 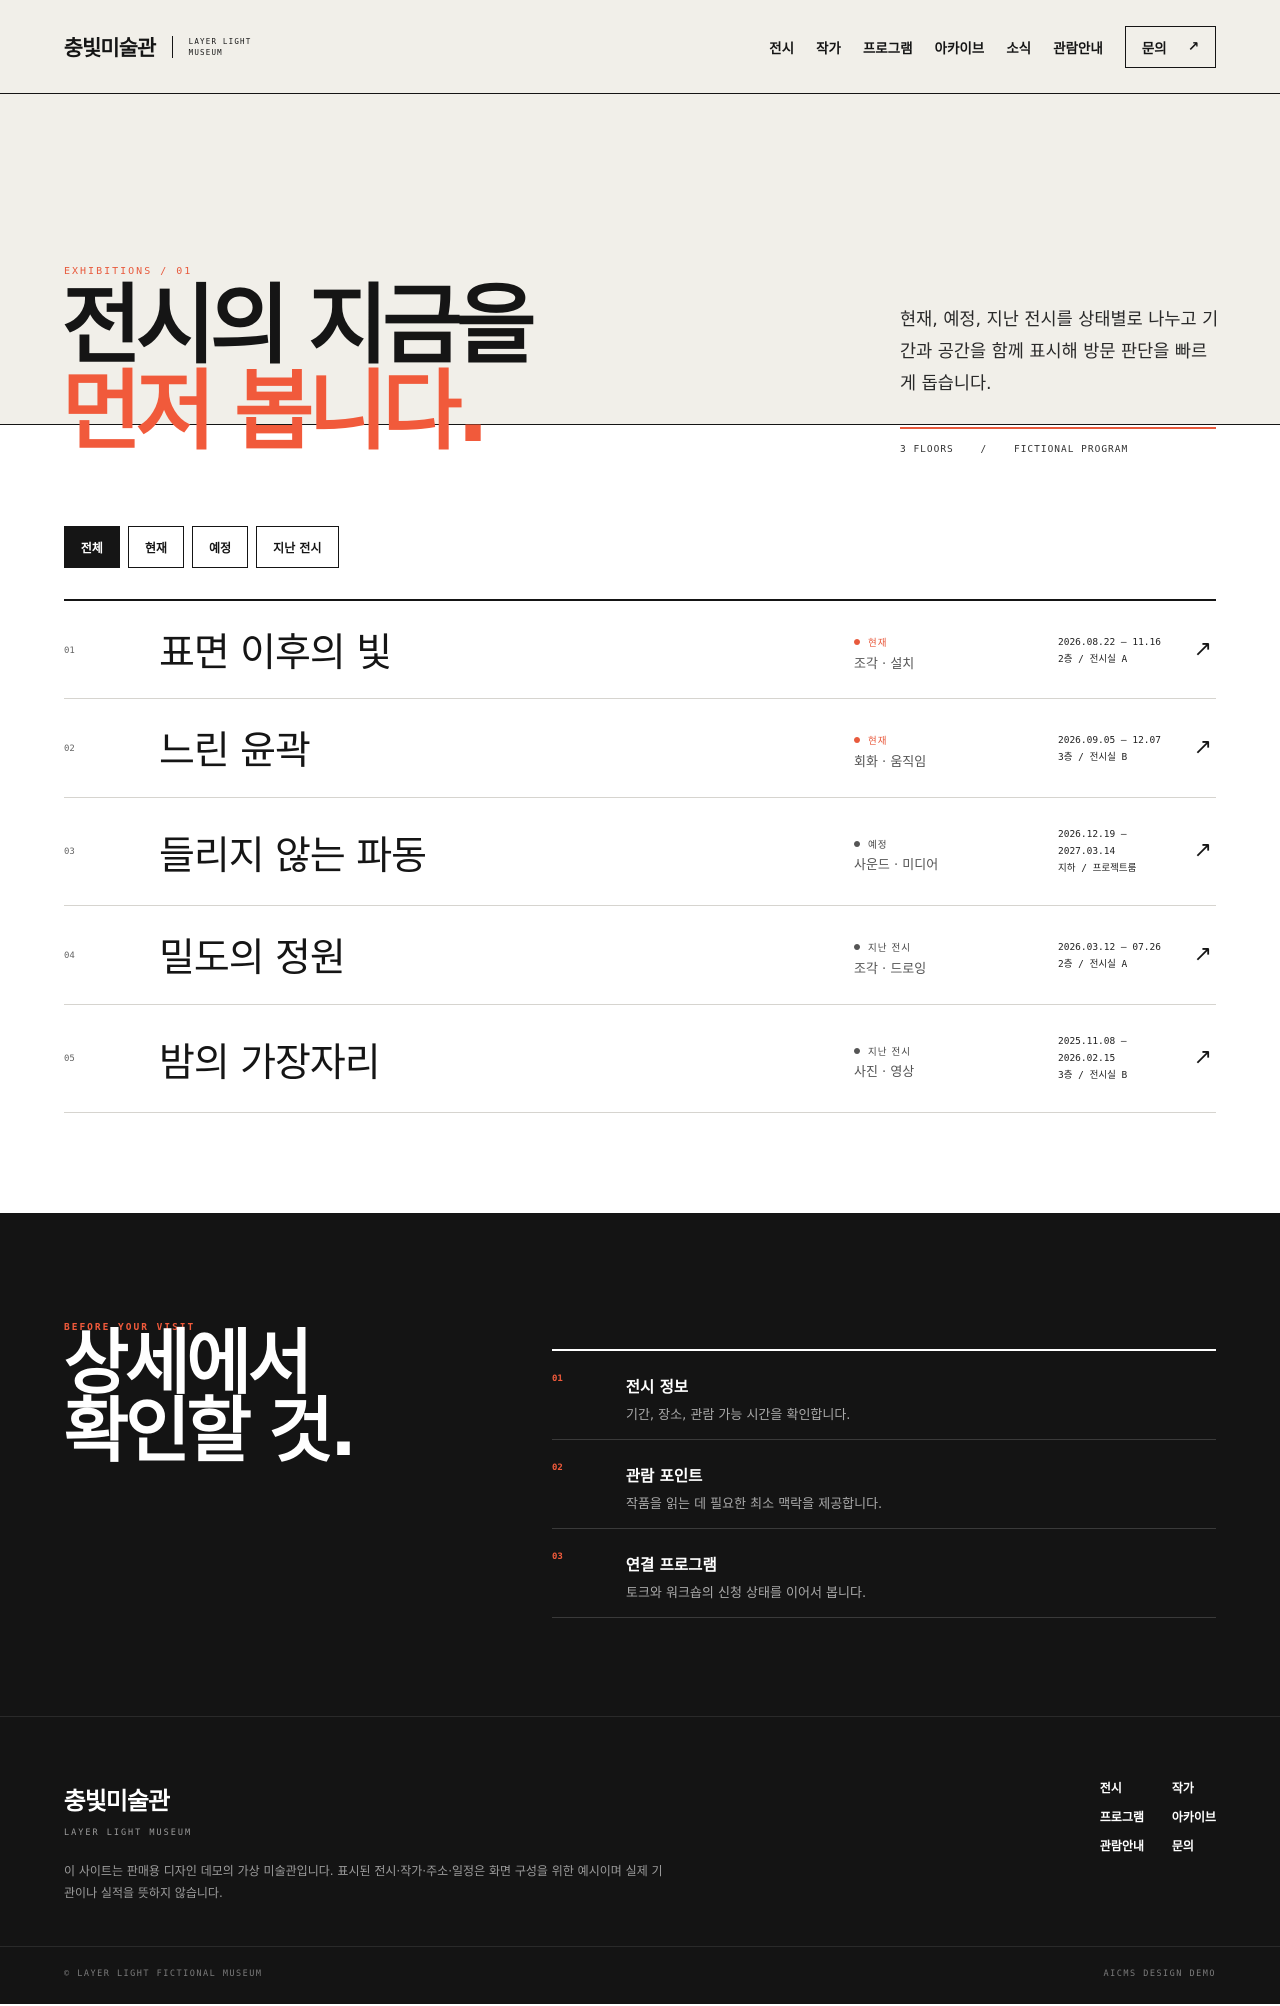 What do you see at coordinates (1087, 851) in the screenshot?
I see `date-line-end: 2027.03.14` at bounding box center [1087, 851].